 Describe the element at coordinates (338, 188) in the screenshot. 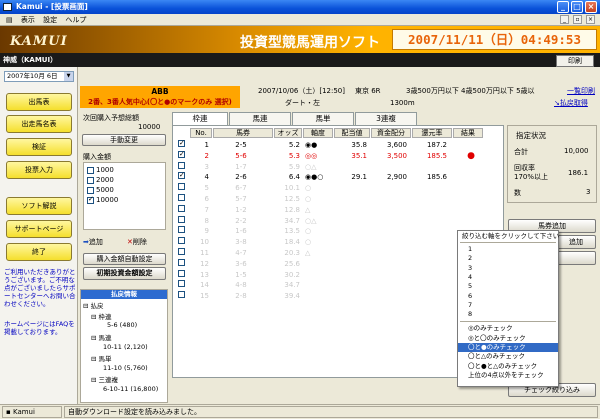

I see `table-row: 5 6-7 10.1 ○` at that location.